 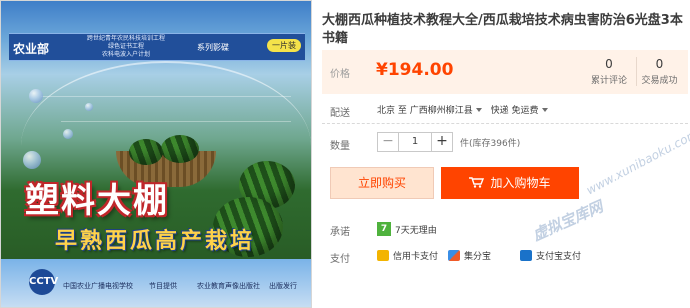 I want to click on reviews-label: 累计评论, so click(x=608, y=81).